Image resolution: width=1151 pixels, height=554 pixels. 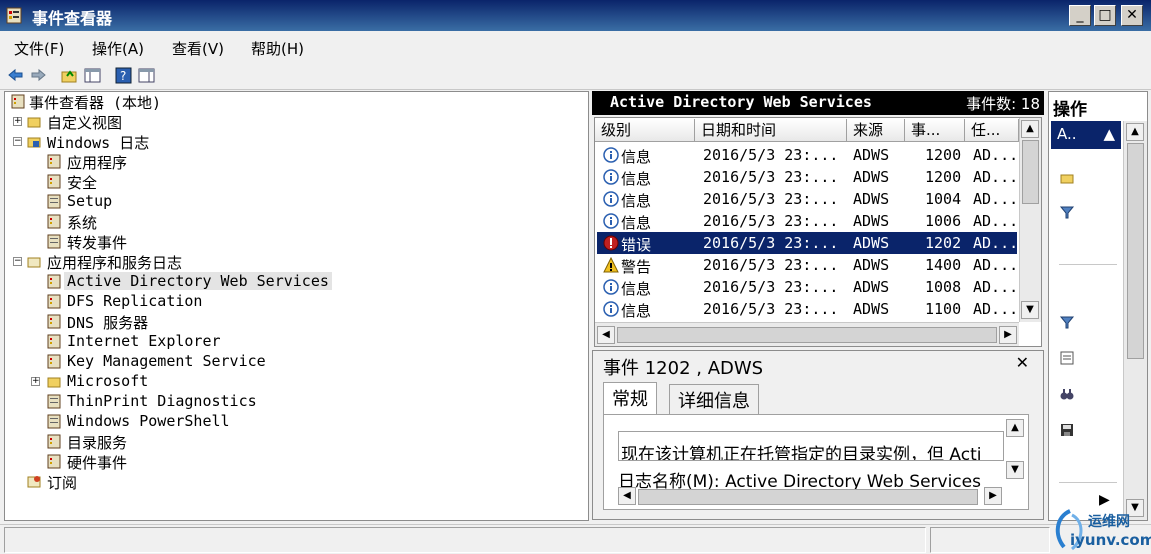 I want to click on column-datetime: 日期和时间, so click(x=771, y=130).